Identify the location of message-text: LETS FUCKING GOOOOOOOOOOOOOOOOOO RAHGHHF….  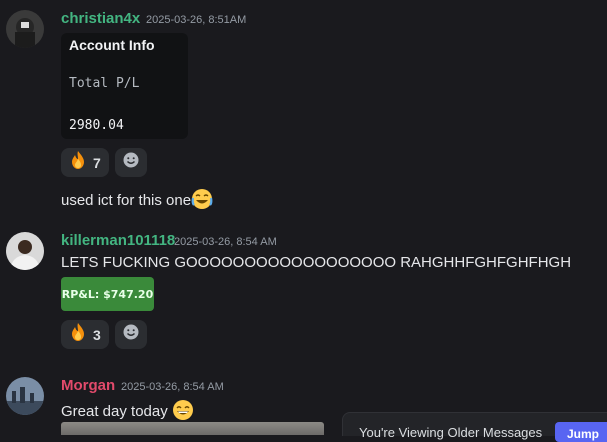
(316, 262).